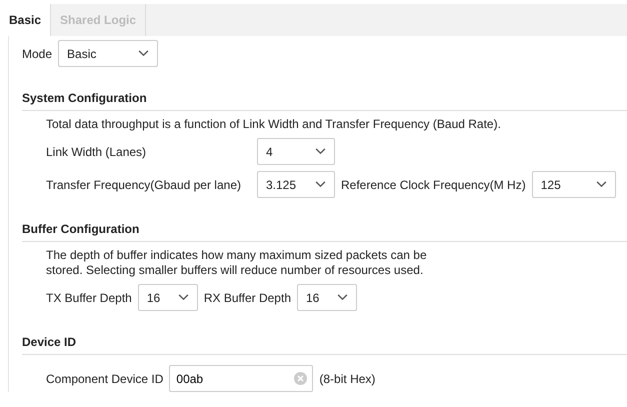 The image size is (627, 407). What do you see at coordinates (433, 185) in the screenshot?
I see `field-label: Reference Clock Frequency(M Hz)` at bounding box center [433, 185].